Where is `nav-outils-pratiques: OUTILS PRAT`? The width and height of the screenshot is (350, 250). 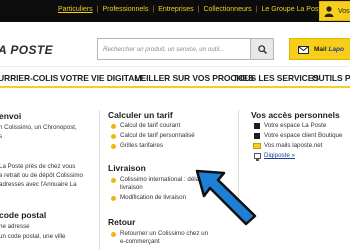
nav-outils-pratiques: OUTILS PRAT is located at coordinates (331, 78).